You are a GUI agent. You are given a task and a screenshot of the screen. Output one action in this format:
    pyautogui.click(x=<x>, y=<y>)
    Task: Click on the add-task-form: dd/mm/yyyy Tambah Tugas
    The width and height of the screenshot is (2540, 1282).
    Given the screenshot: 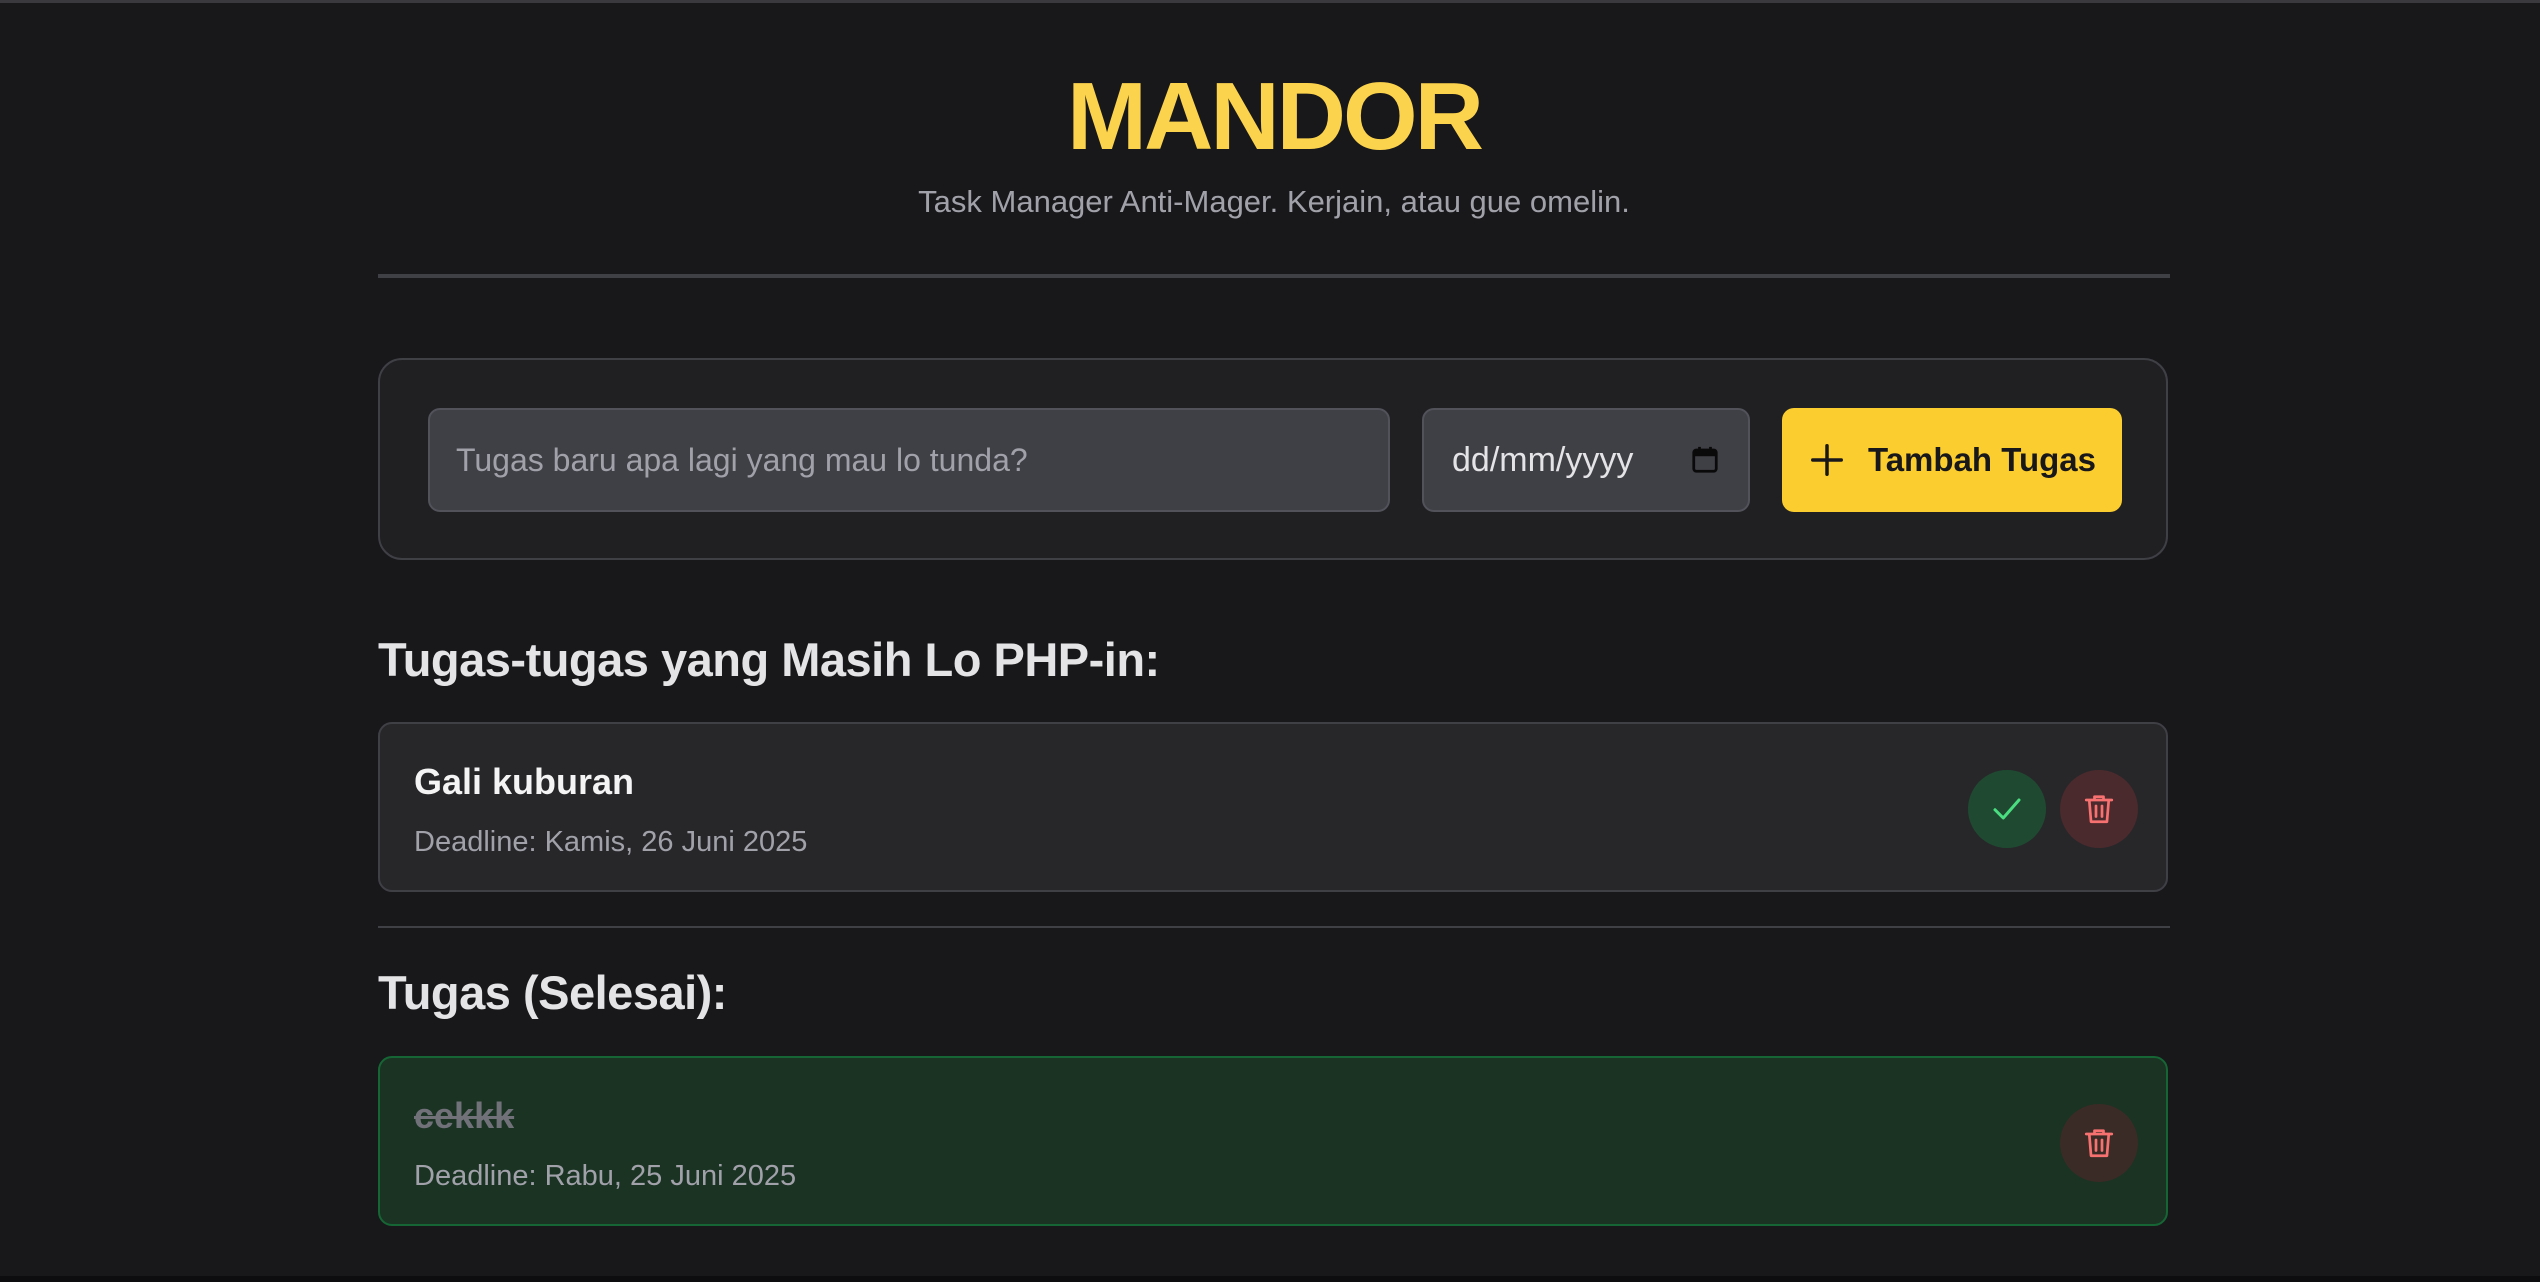 What is the action you would take?
    pyautogui.click(x=1273, y=459)
    